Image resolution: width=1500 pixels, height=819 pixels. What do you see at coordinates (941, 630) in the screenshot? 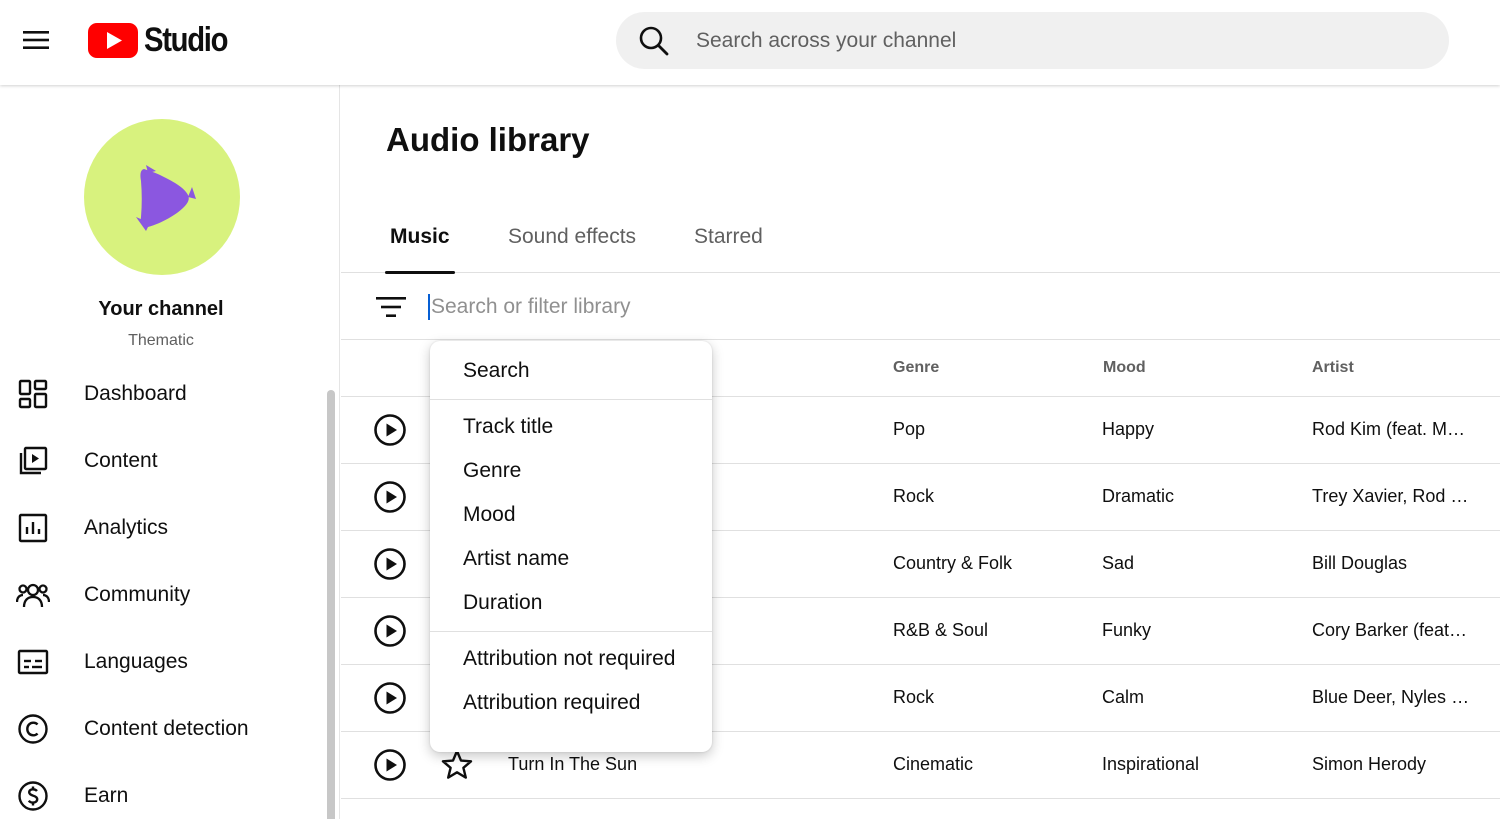
I see `track-genre: R&B & Soul` at bounding box center [941, 630].